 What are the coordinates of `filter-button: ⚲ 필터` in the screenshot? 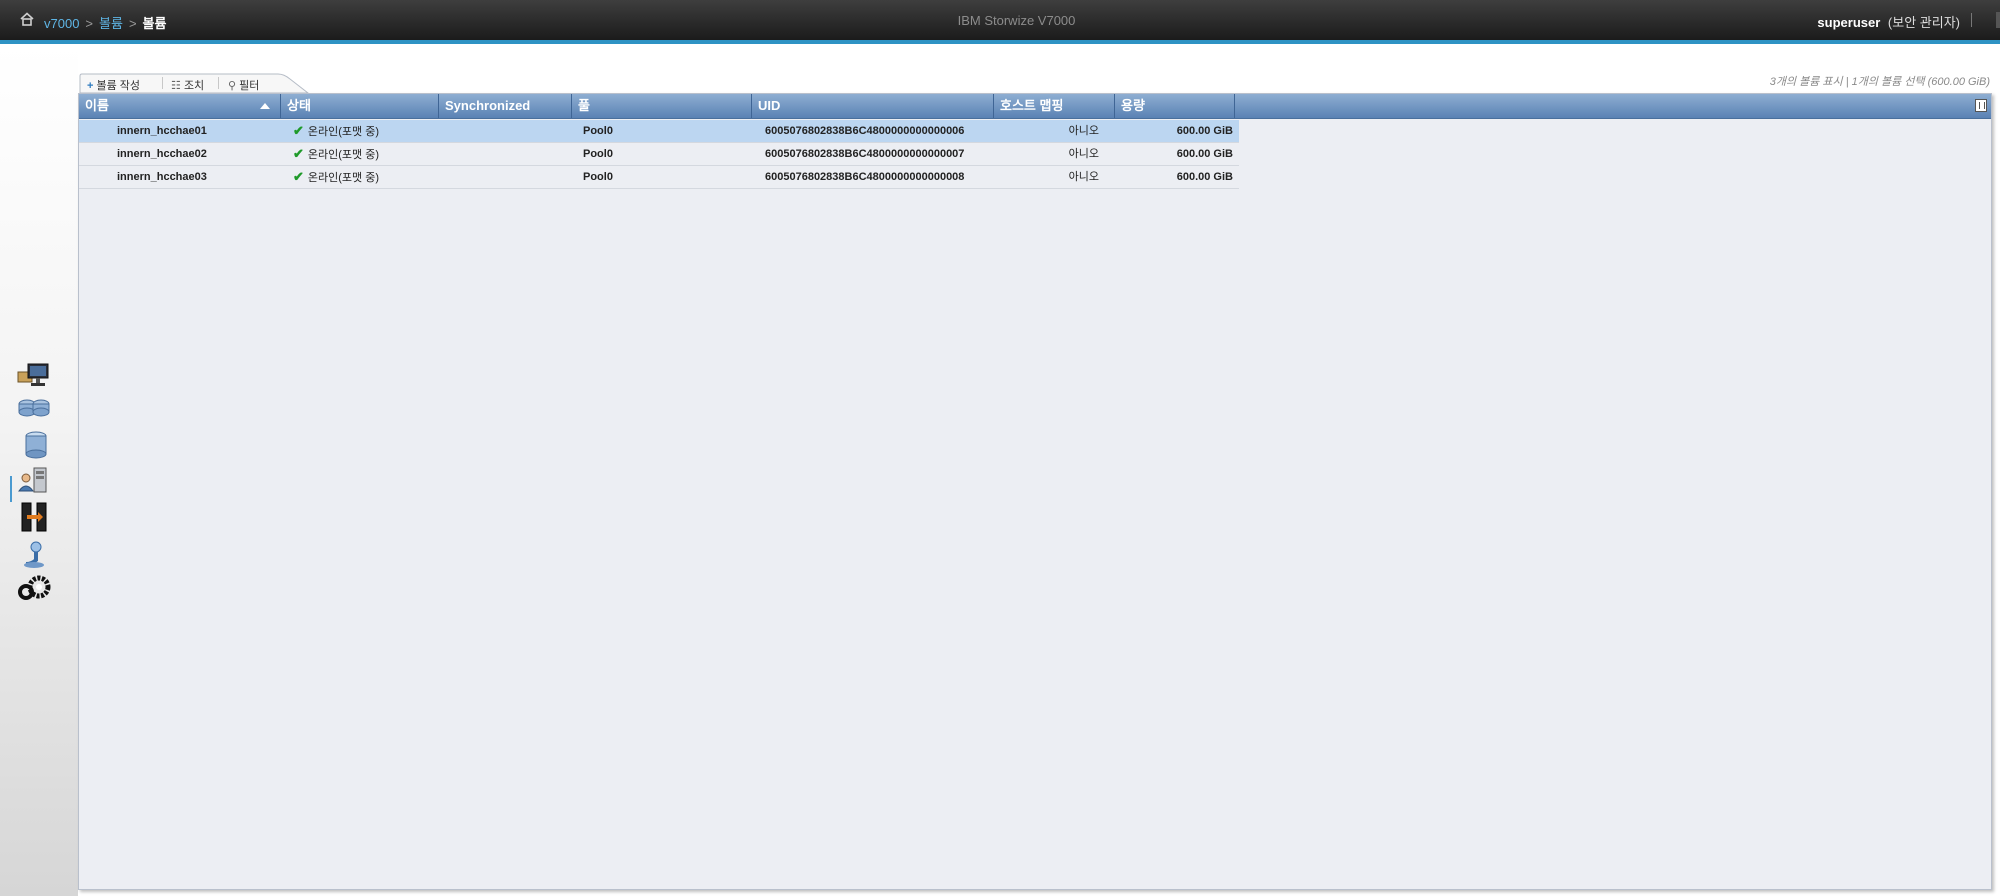 It's located at (243, 85).